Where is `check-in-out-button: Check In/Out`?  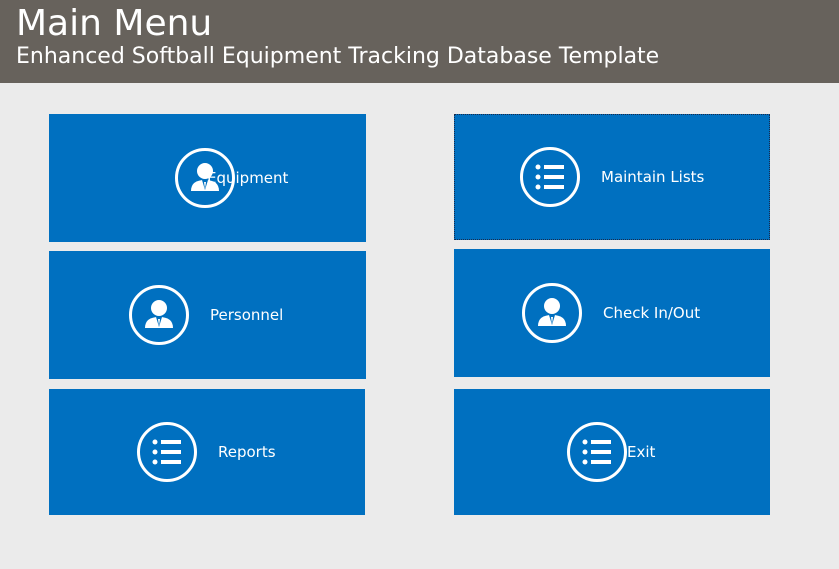
check-in-out-button: Check In/Out is located at coordinates (612, 313).